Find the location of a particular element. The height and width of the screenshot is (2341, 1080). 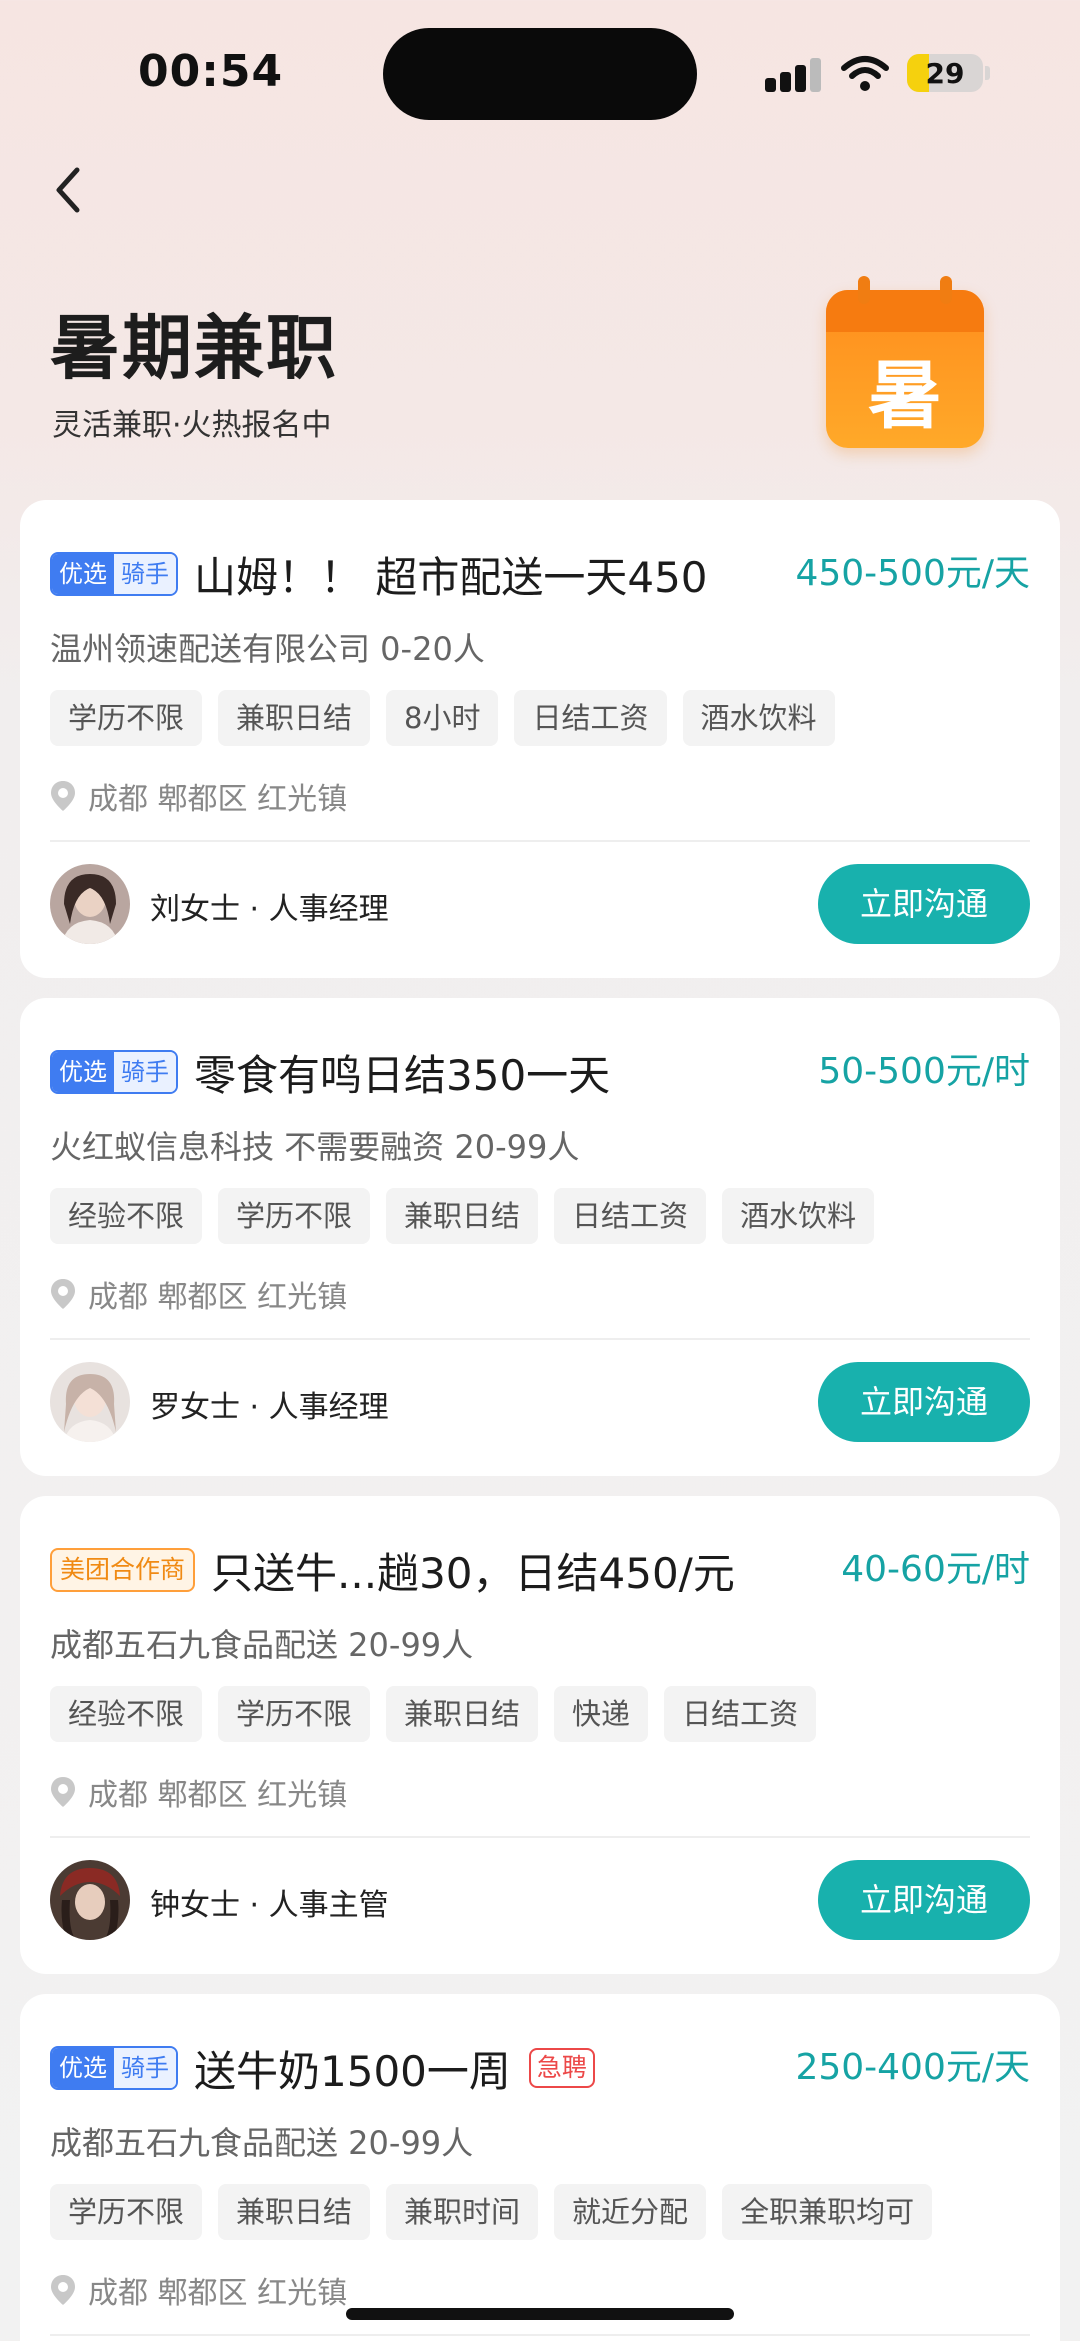

job-salary: 40-60元/时 is located at coordinates (935, 1569).